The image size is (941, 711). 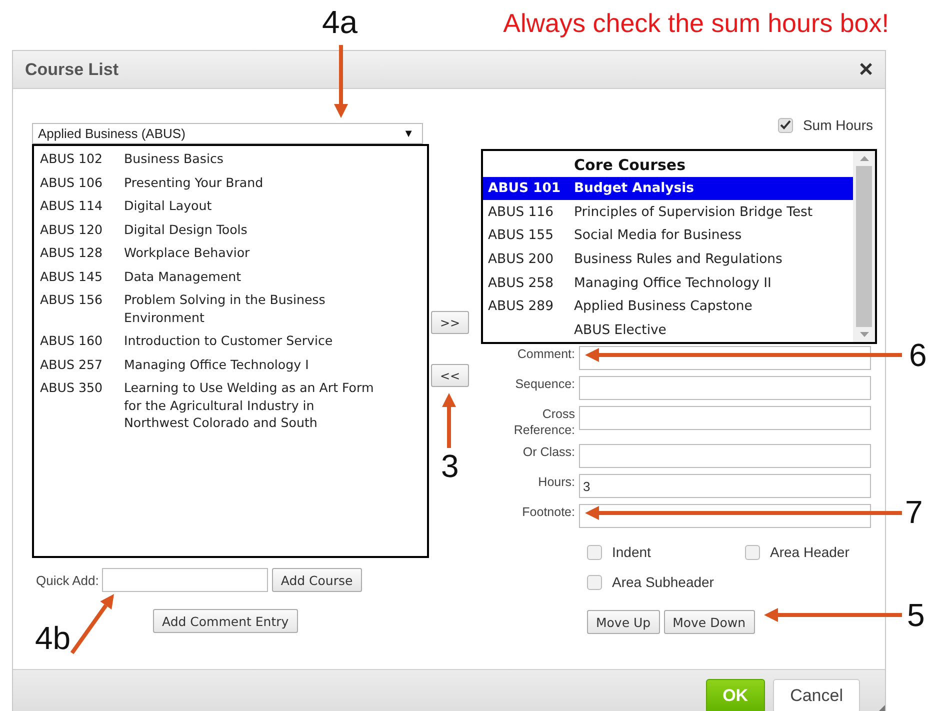 I want to click on course-list-item: ABUS 200 Business Rules and Regulations, so click(x=668, y=260).